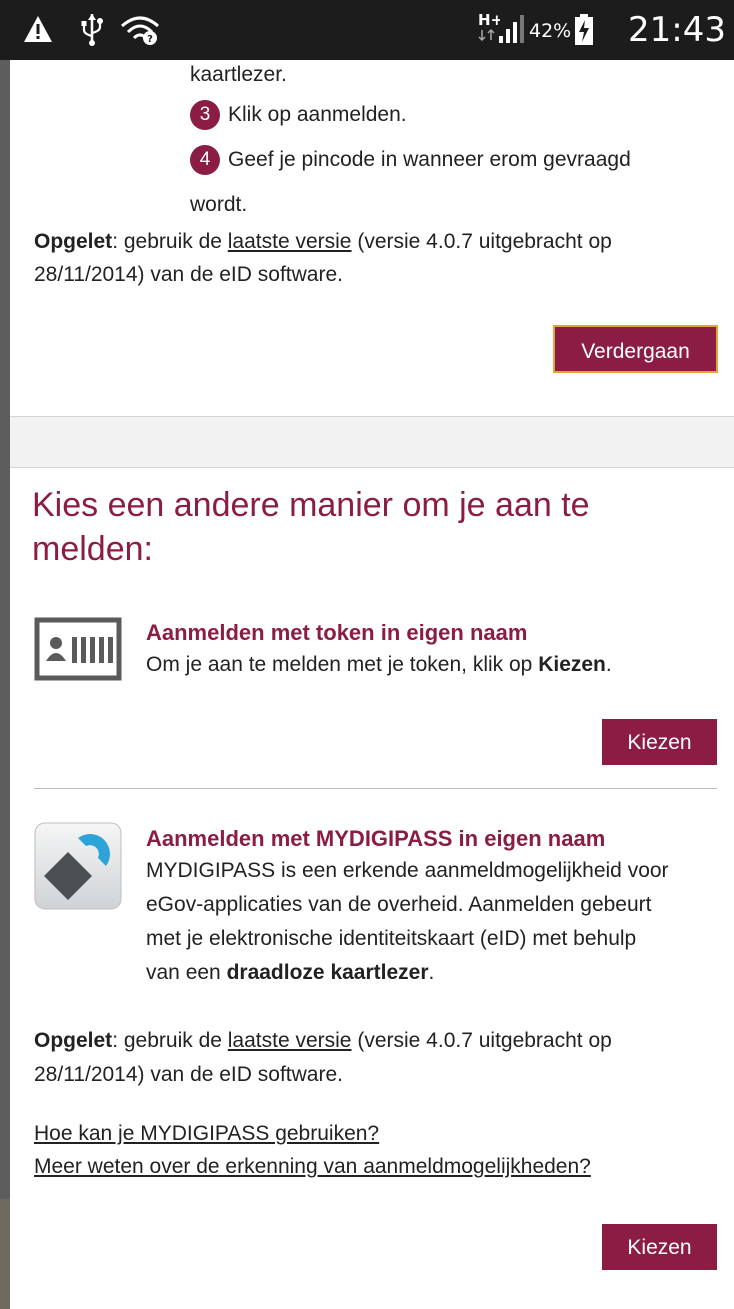  What do you see at coordinates (205, 115) in the screenshot?
I see `step-number-badge: 3` at bounding box center [205, 115].